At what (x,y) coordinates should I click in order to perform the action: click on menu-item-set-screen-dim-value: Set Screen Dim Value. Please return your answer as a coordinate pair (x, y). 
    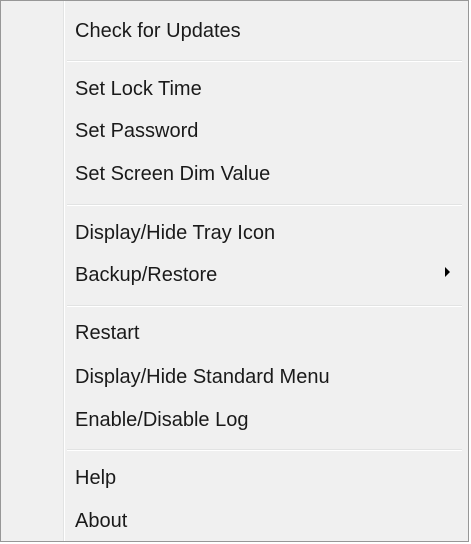
    Looking at the image, I should click on (265, 174).